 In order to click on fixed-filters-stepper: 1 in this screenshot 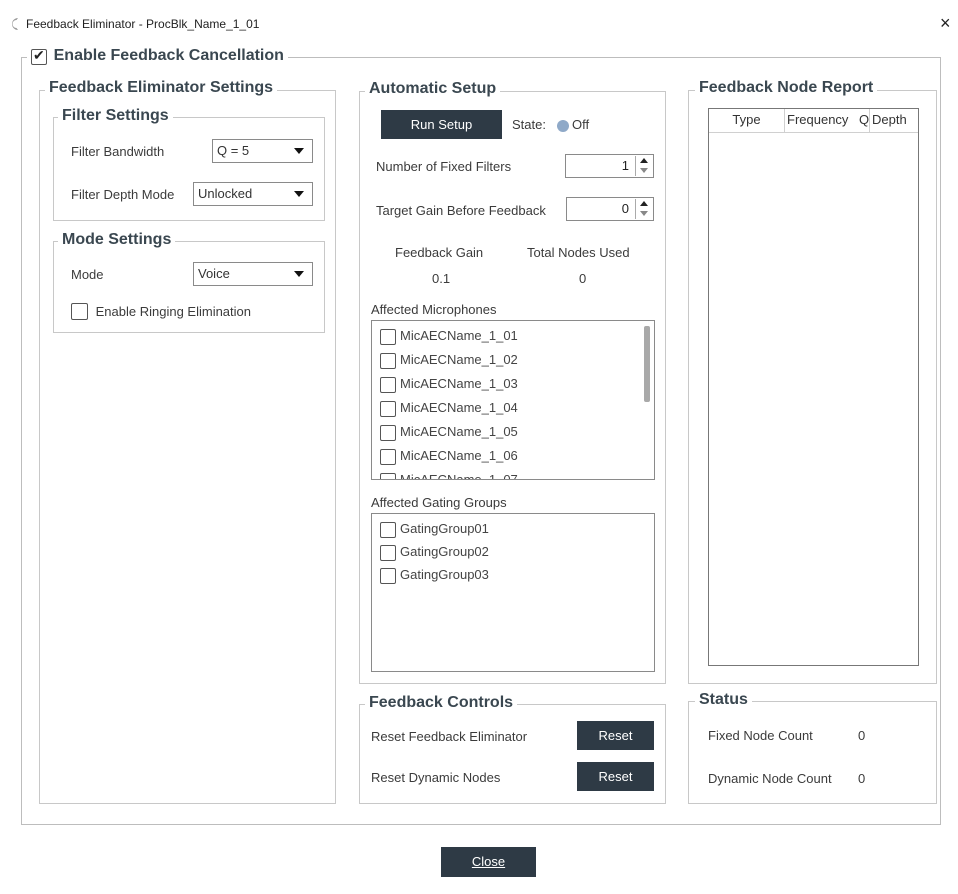, I will do `click(609, 166)`.